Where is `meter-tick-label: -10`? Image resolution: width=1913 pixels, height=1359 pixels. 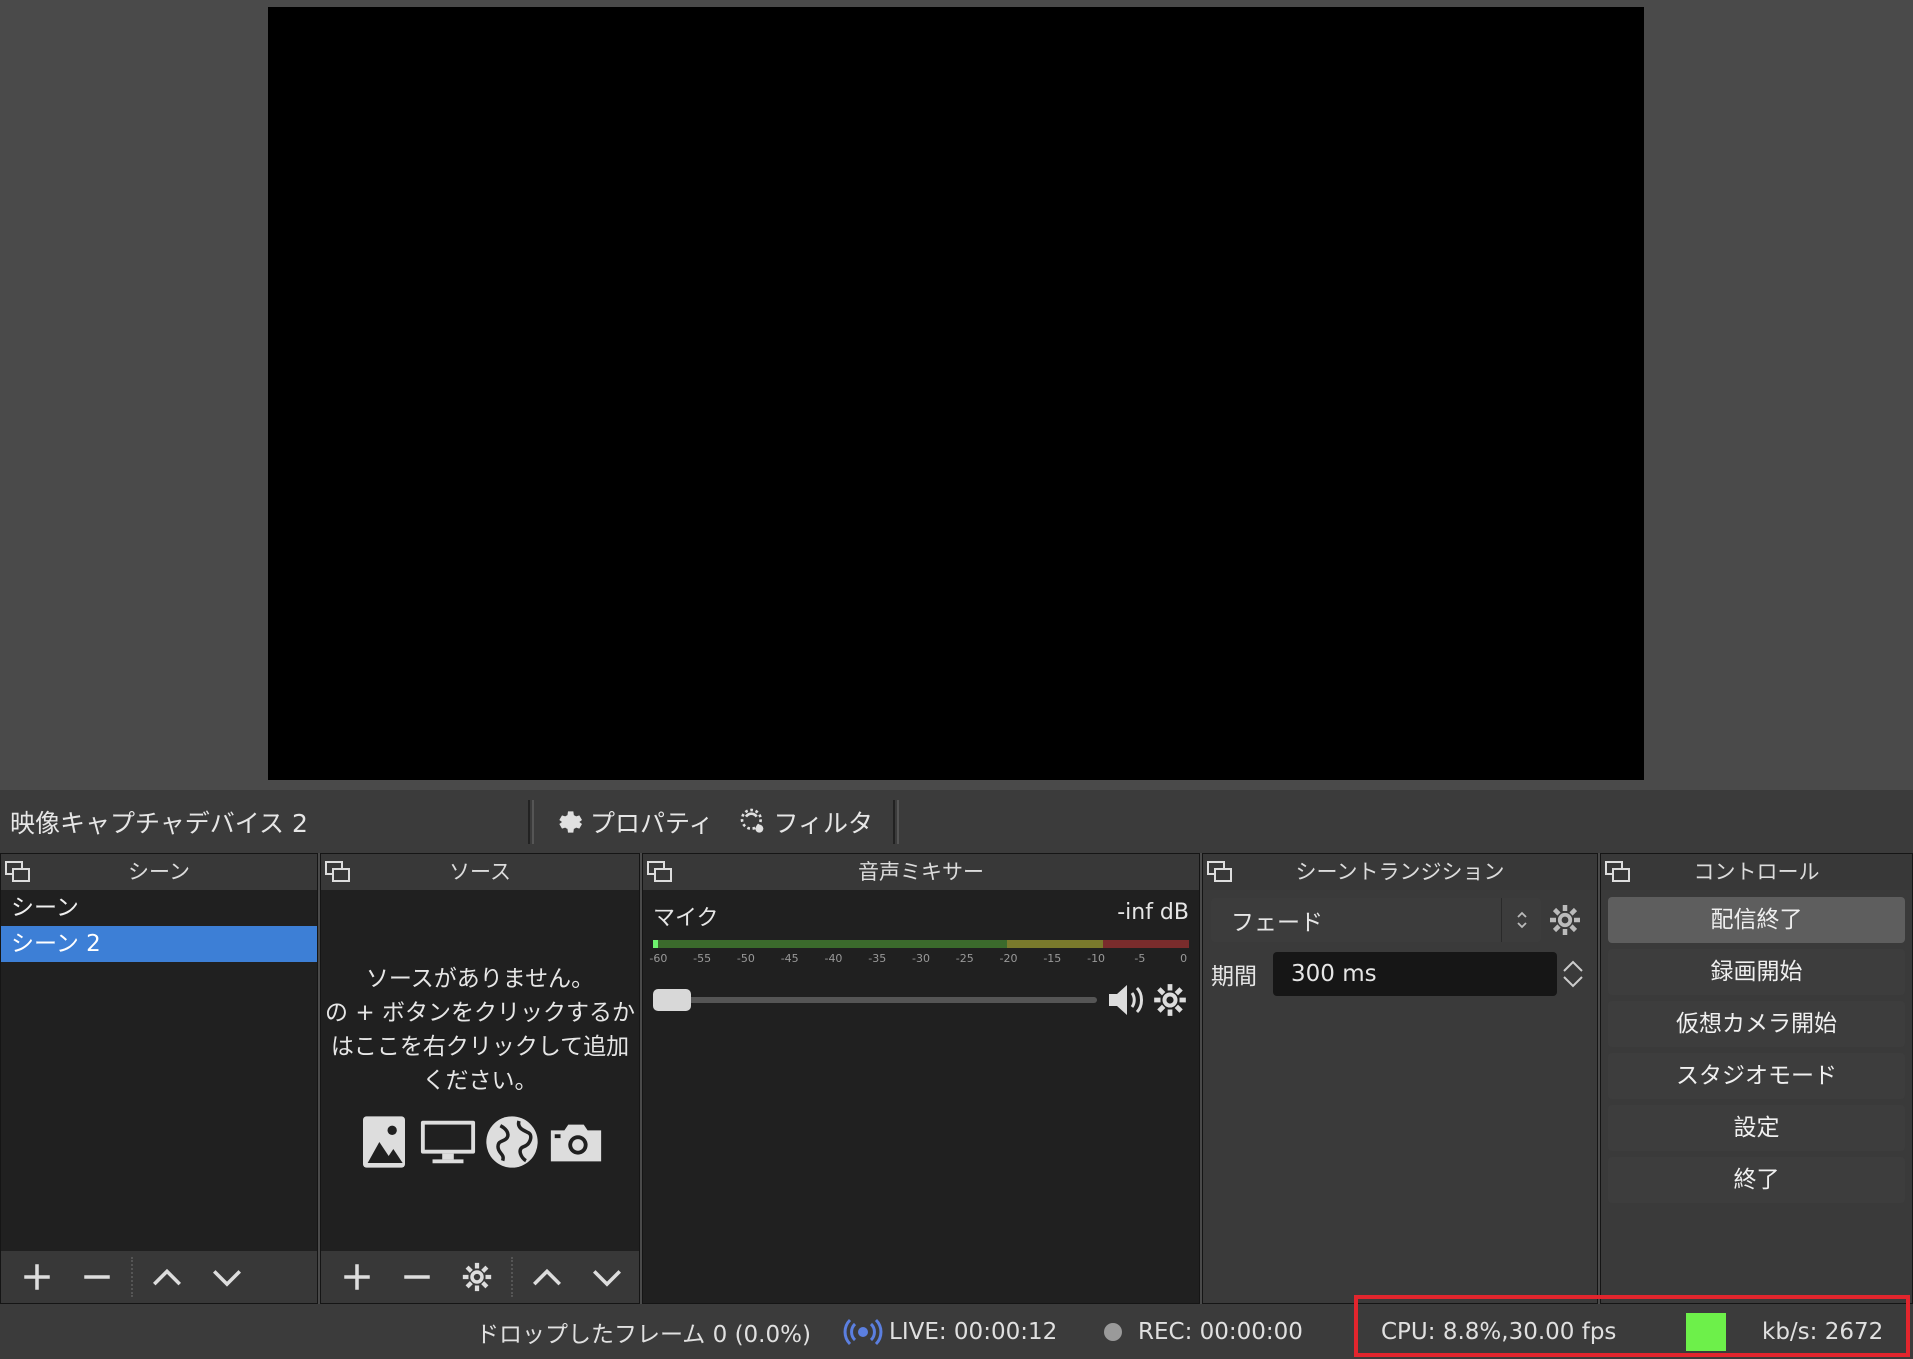 meter-tick-label: -10 is located at coordinates (1096, 958).